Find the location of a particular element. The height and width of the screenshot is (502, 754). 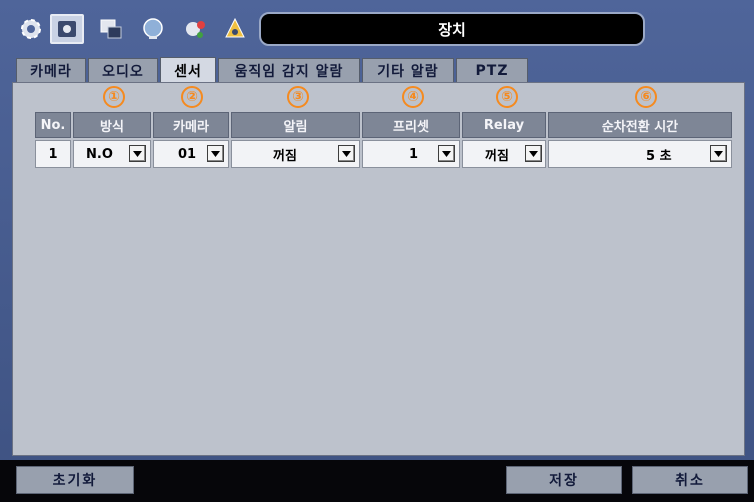

mode-select: N.O is located at coordinates (112, 154).